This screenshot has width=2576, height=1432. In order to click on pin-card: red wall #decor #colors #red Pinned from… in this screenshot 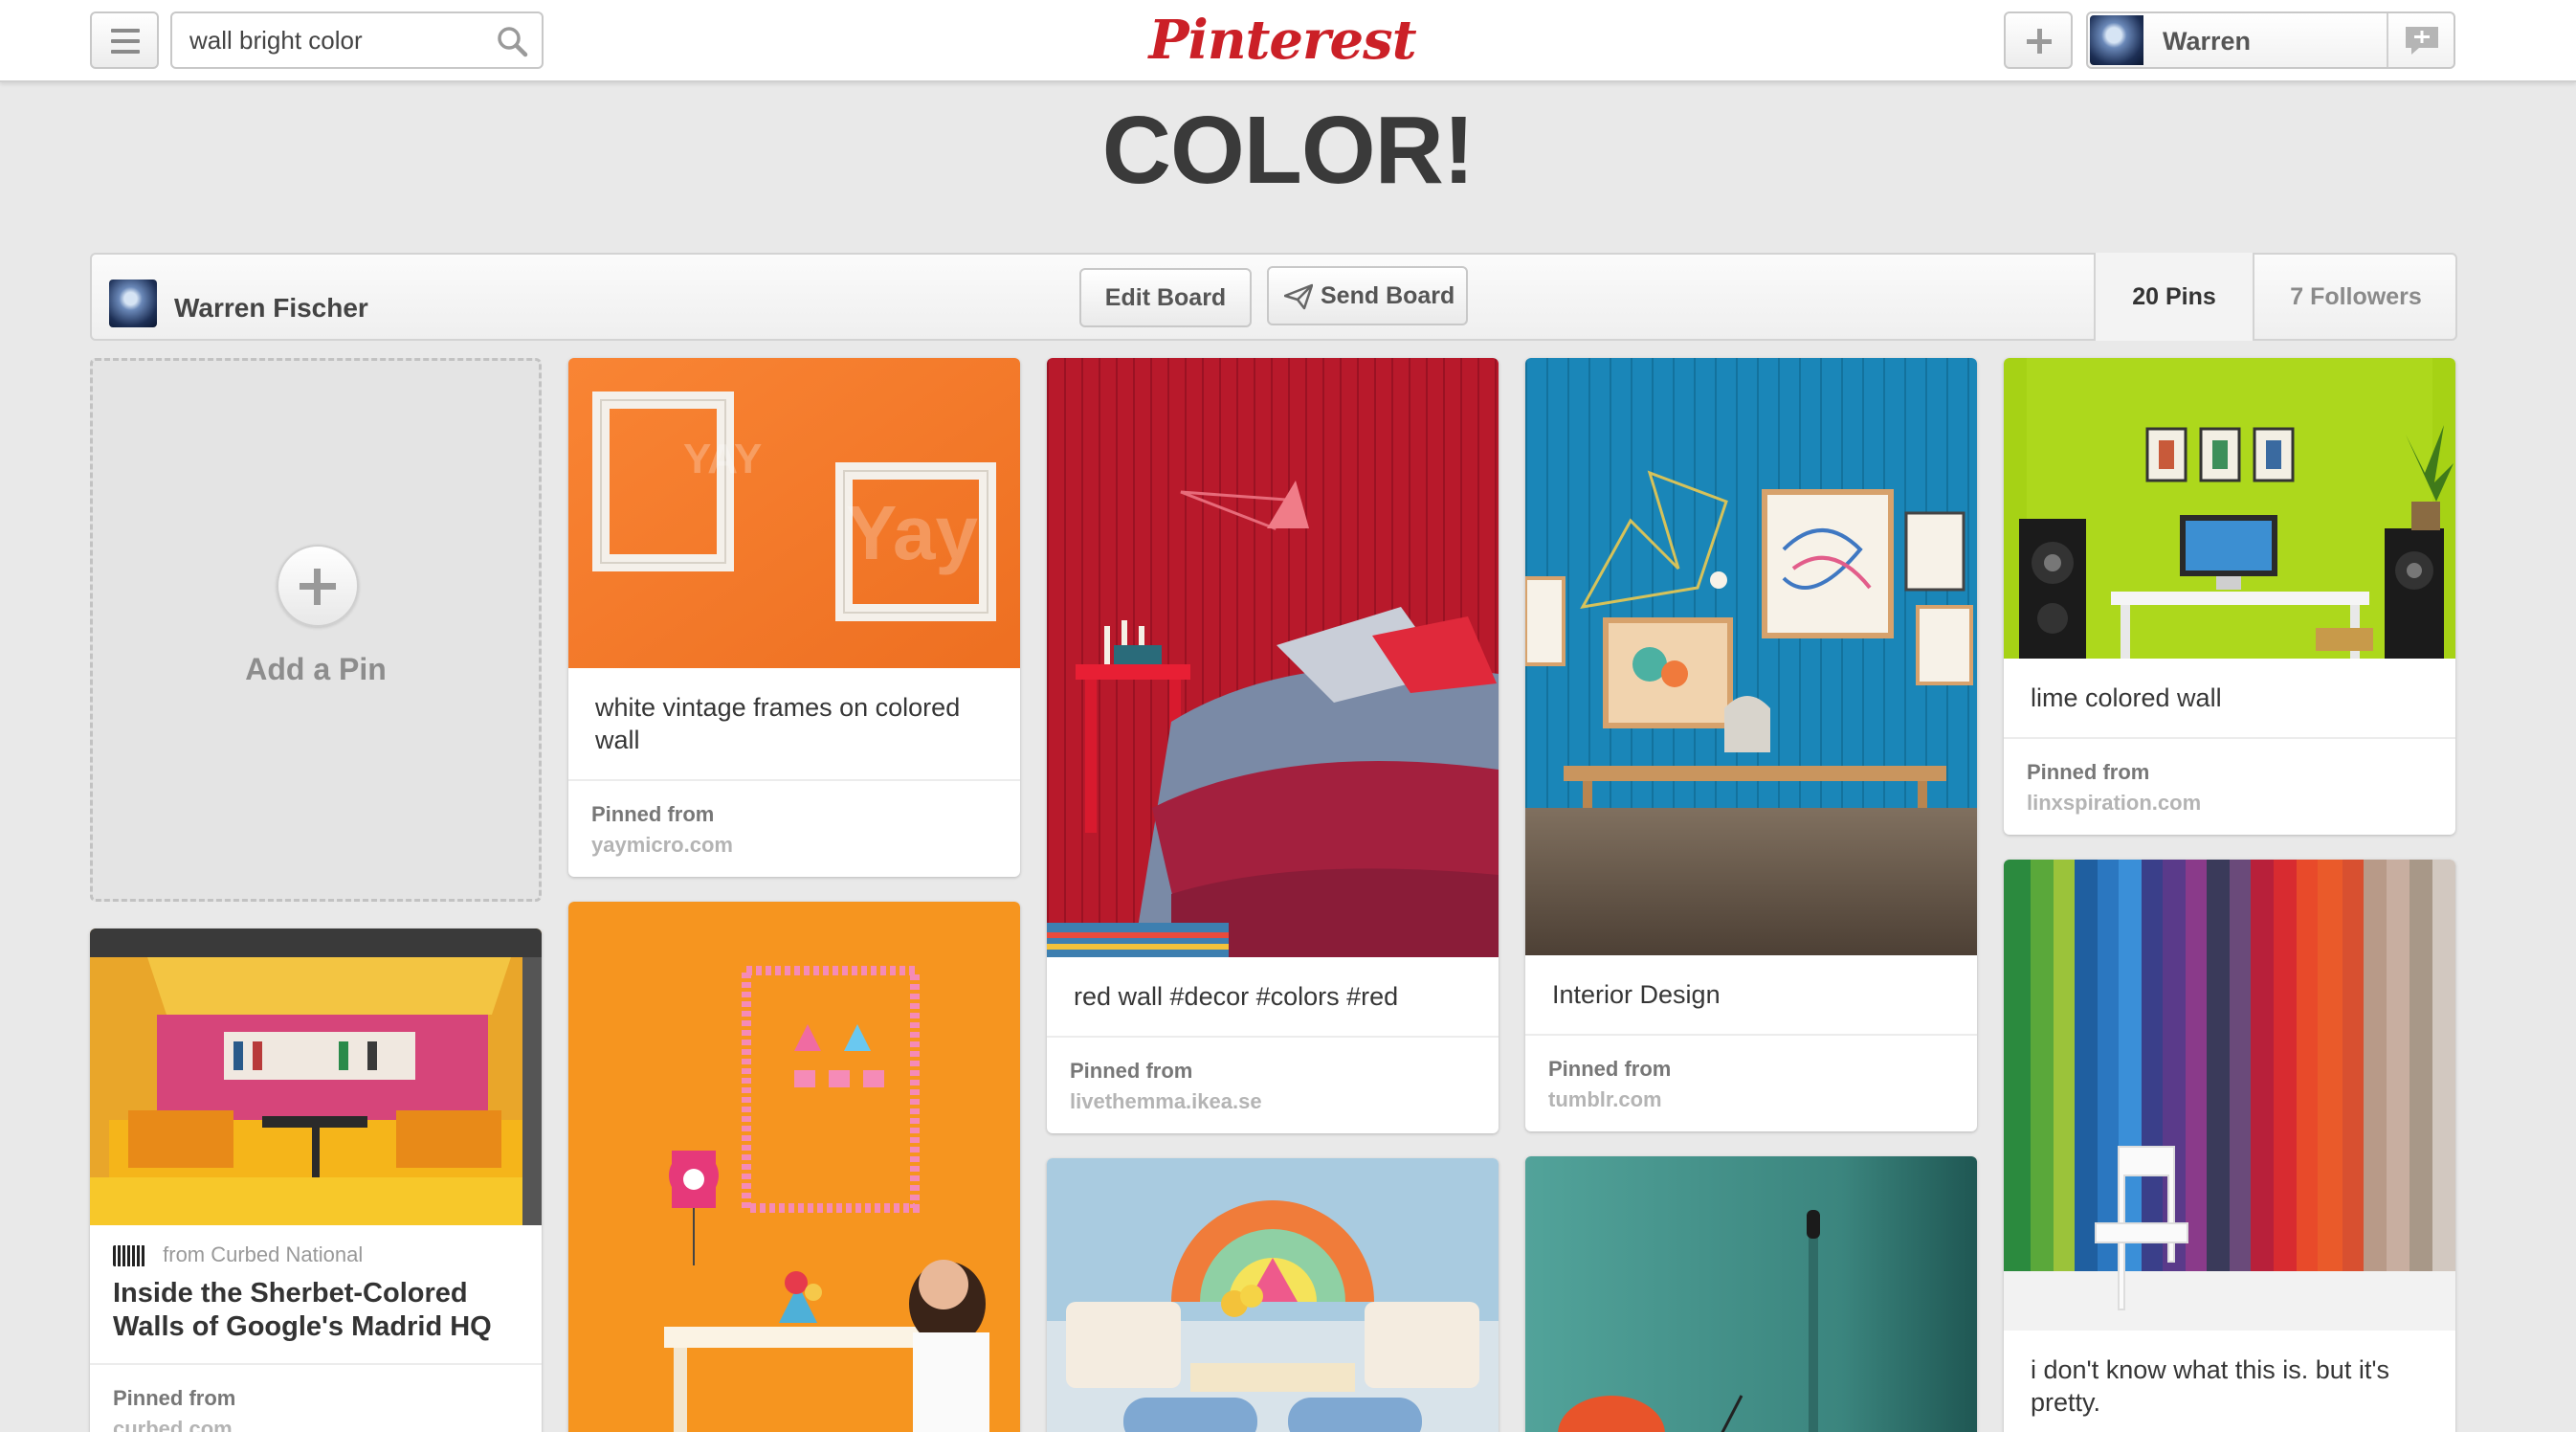, I will do `click(1273, 745)`.